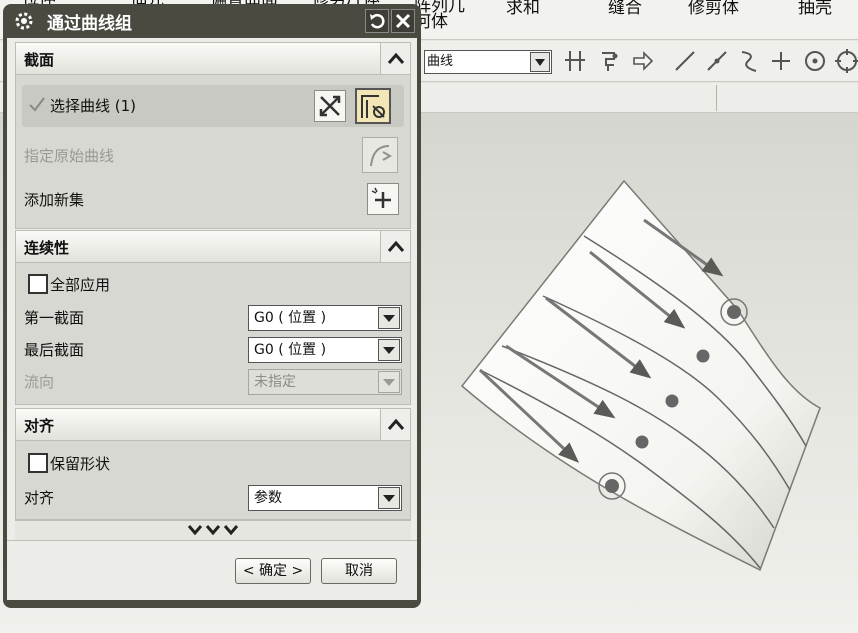 The image size is (858, 633). What do you see at coordinates (212, 540) in the screenshot?
I see `footer-divider` at bounding box center [212, 540].